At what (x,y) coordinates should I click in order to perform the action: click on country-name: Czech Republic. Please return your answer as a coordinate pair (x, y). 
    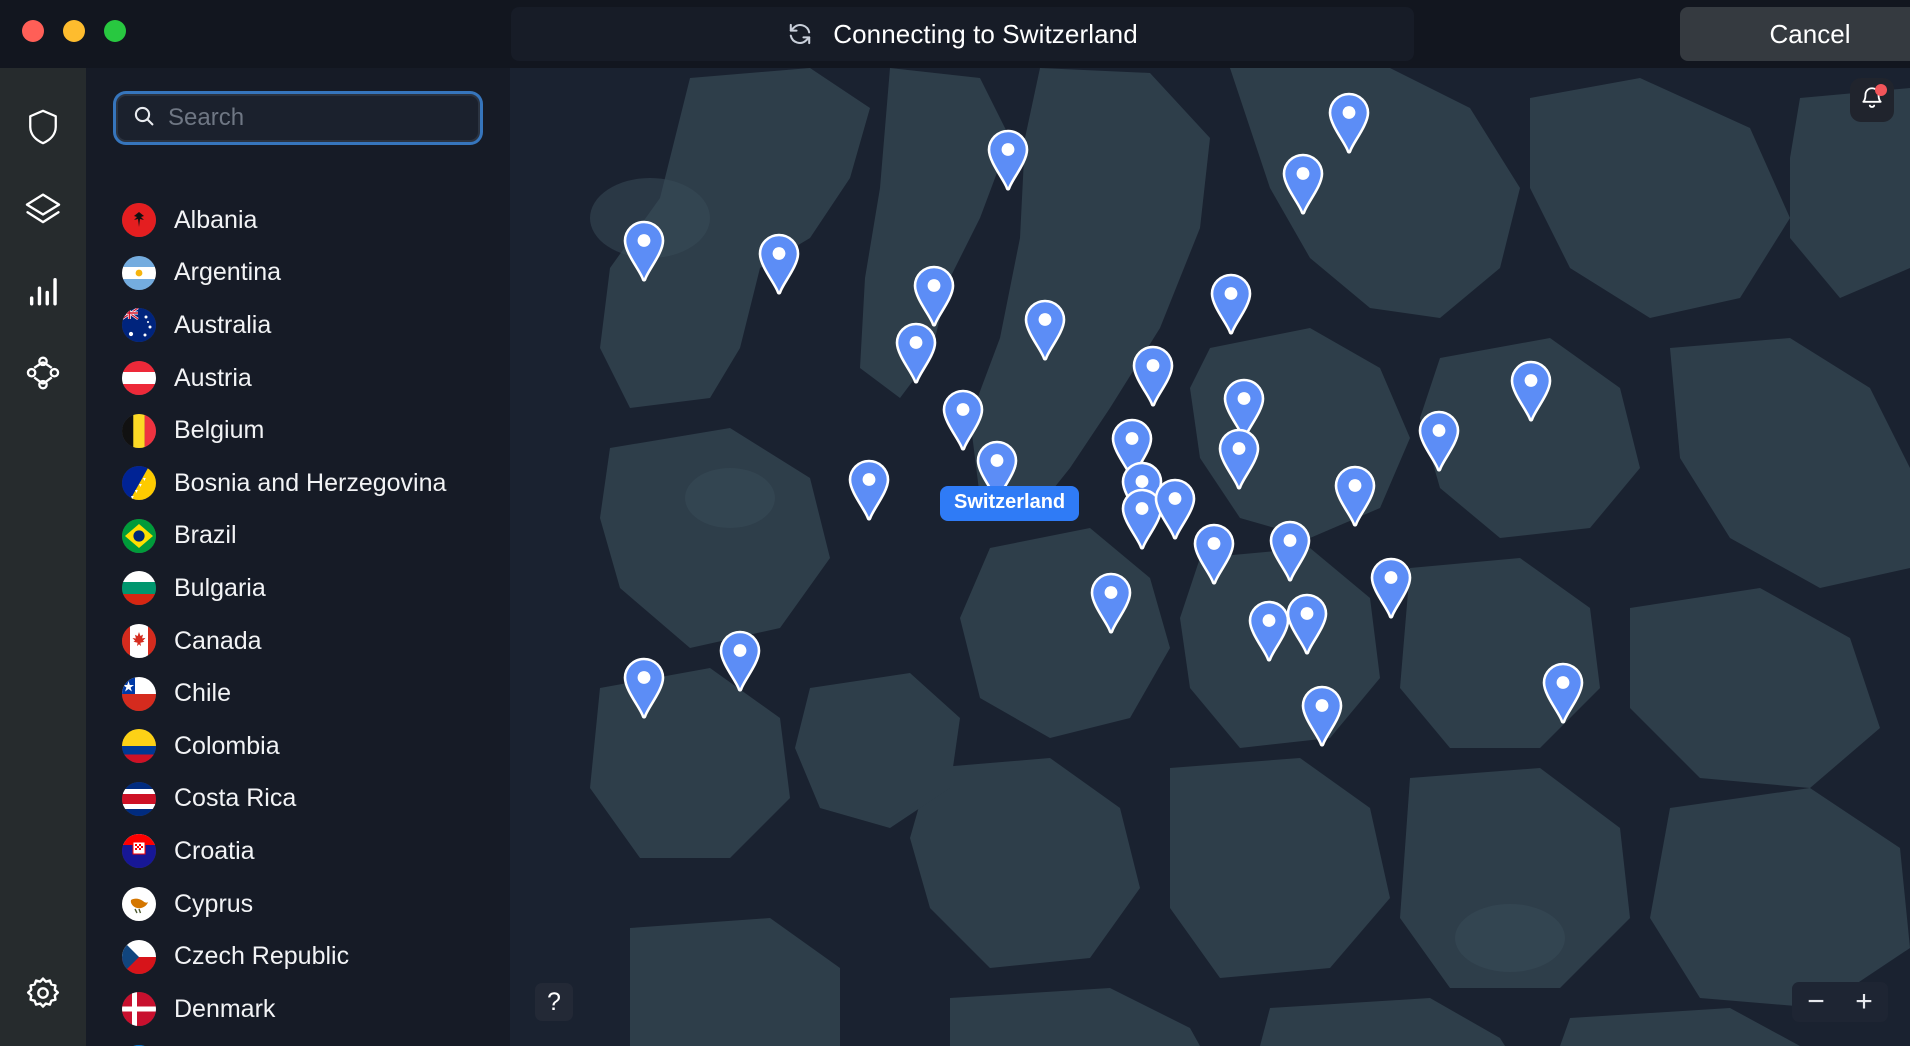
    Looking at the image, I should click on (262, 956).